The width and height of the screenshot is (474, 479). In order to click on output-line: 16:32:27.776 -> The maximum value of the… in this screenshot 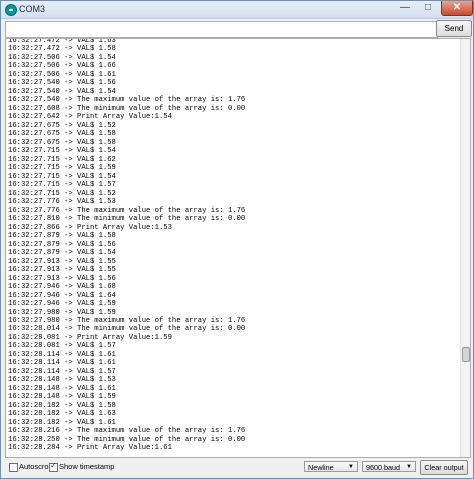, I will do `click(127, 210)`.